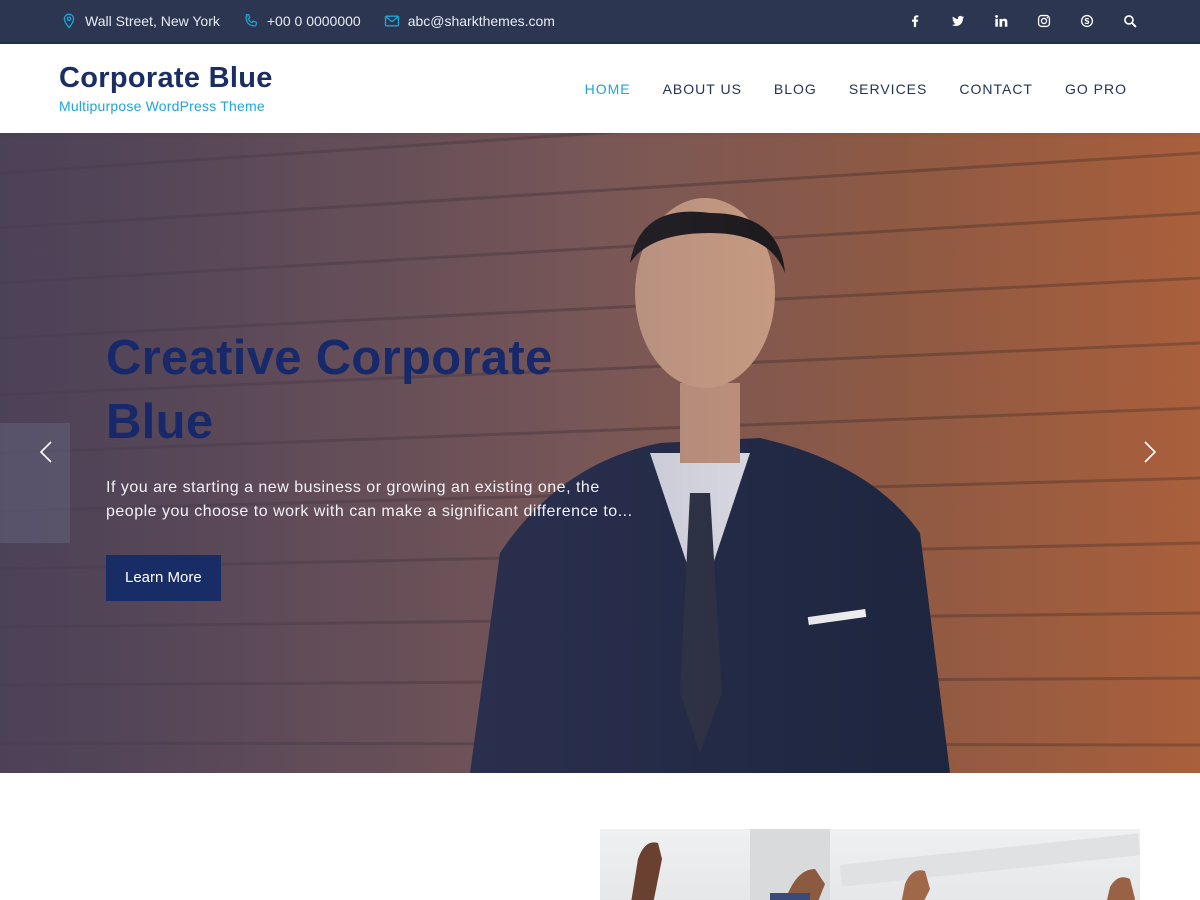  Describe the element at coordinates (329, 358) in the screenshot. I see `hero-title-line-1: Creative Corporate` at that location.